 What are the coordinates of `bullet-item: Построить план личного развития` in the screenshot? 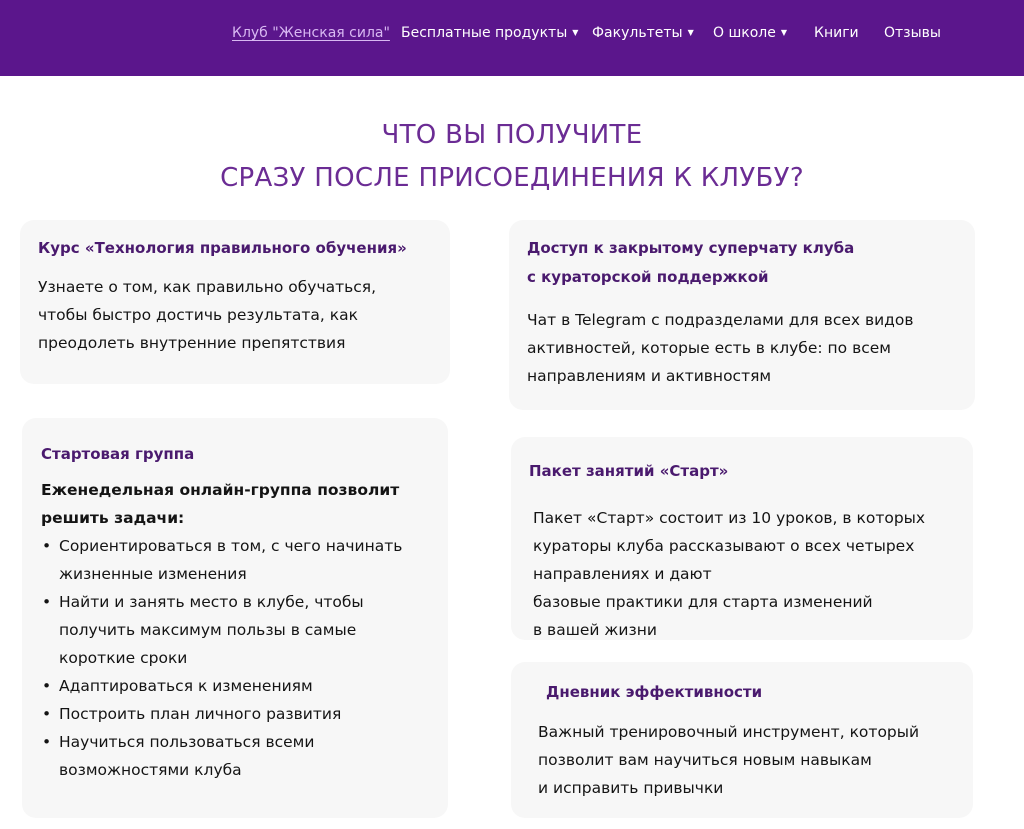 It's located at (221, 714).